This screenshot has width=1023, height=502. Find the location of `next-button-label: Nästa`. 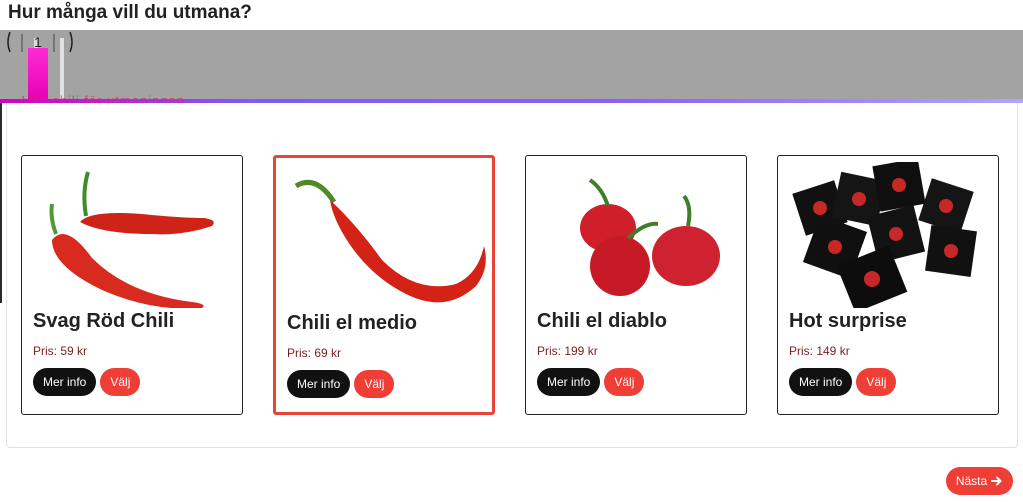

next-button-label: Nästa is located at coordinates (971, 481).